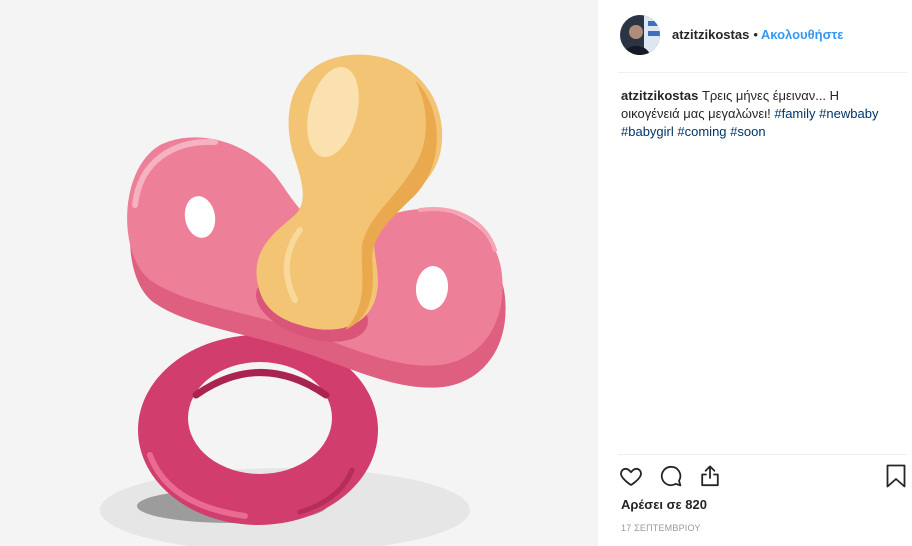  I want to click on follow-button: Ακολουθήστε, so click(802, 34).